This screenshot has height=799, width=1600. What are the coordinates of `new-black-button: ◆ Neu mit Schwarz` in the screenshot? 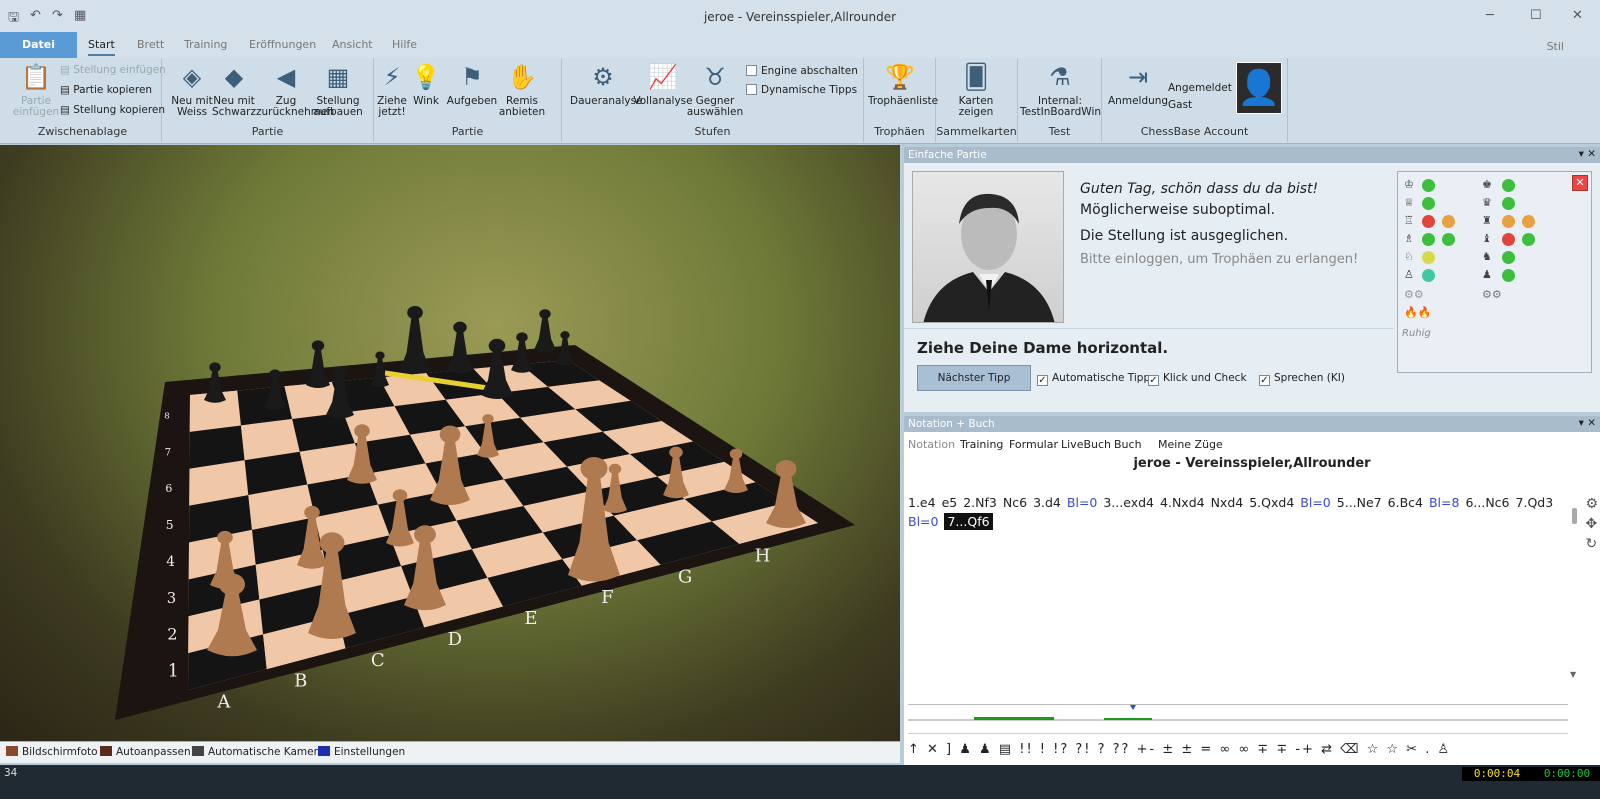 It's located at (234, 90).